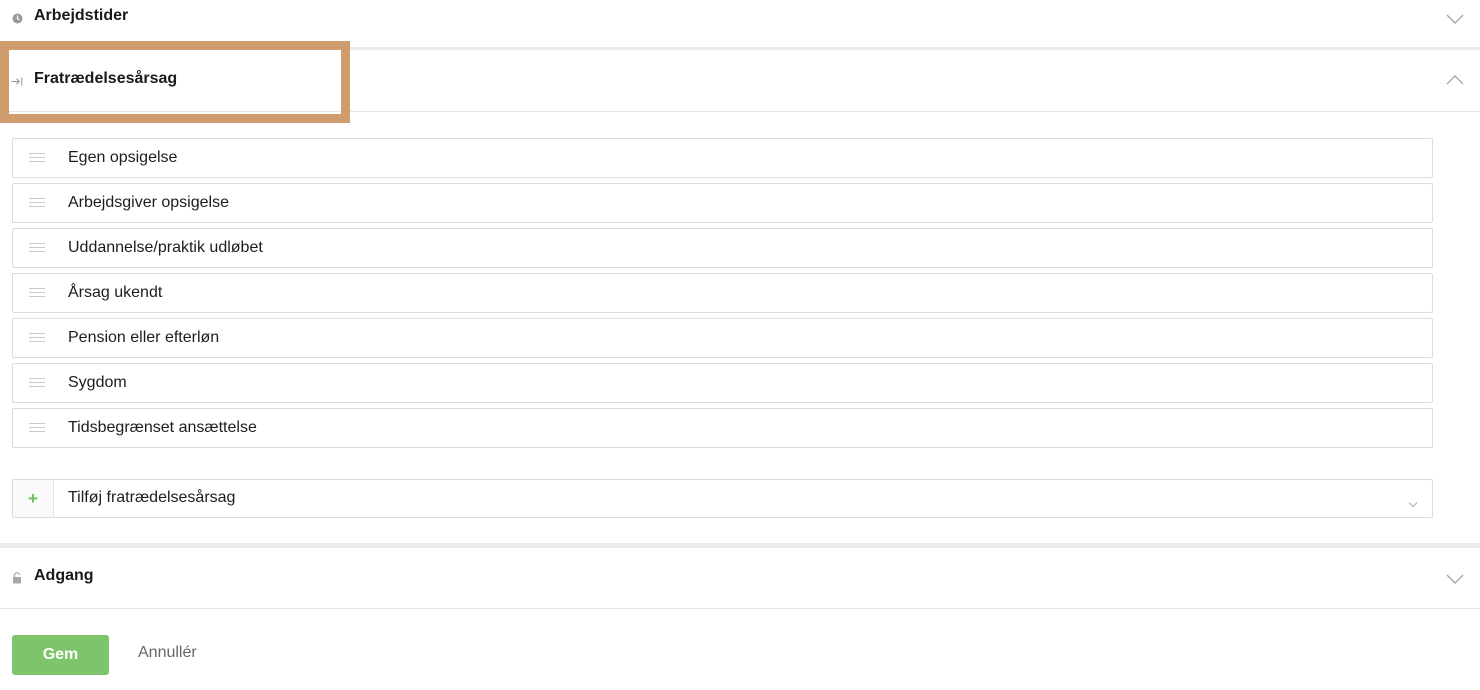  I want to click on reason-label: Arbejdsgiver opsigelse, so click(148, 202).